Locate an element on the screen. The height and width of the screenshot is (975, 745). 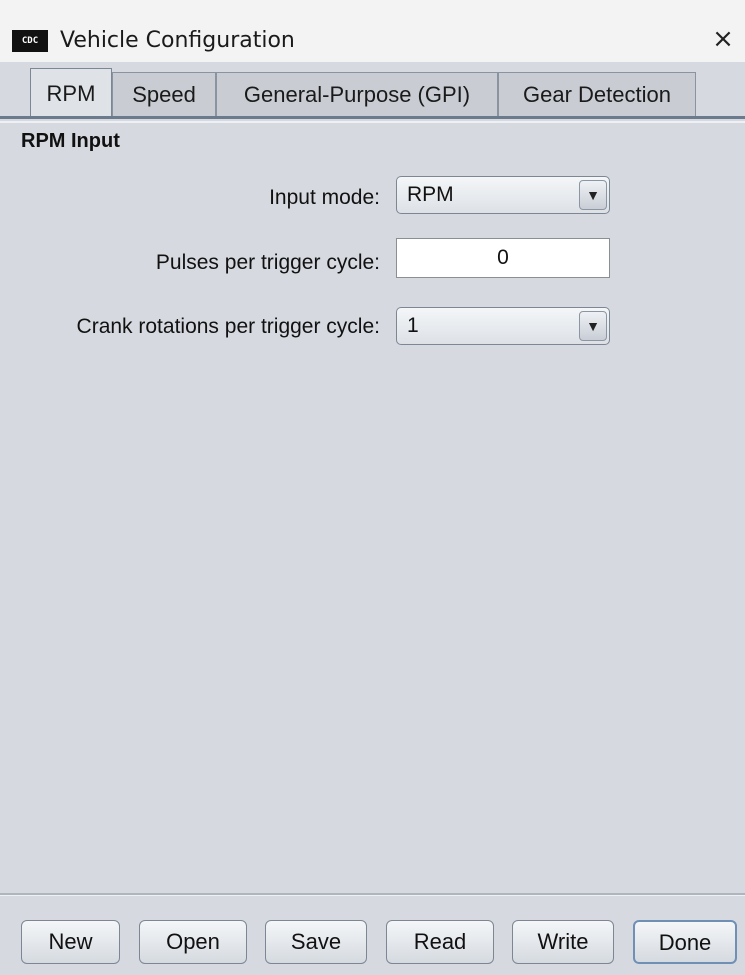
tab-divider is located at coordinates (372, 117).